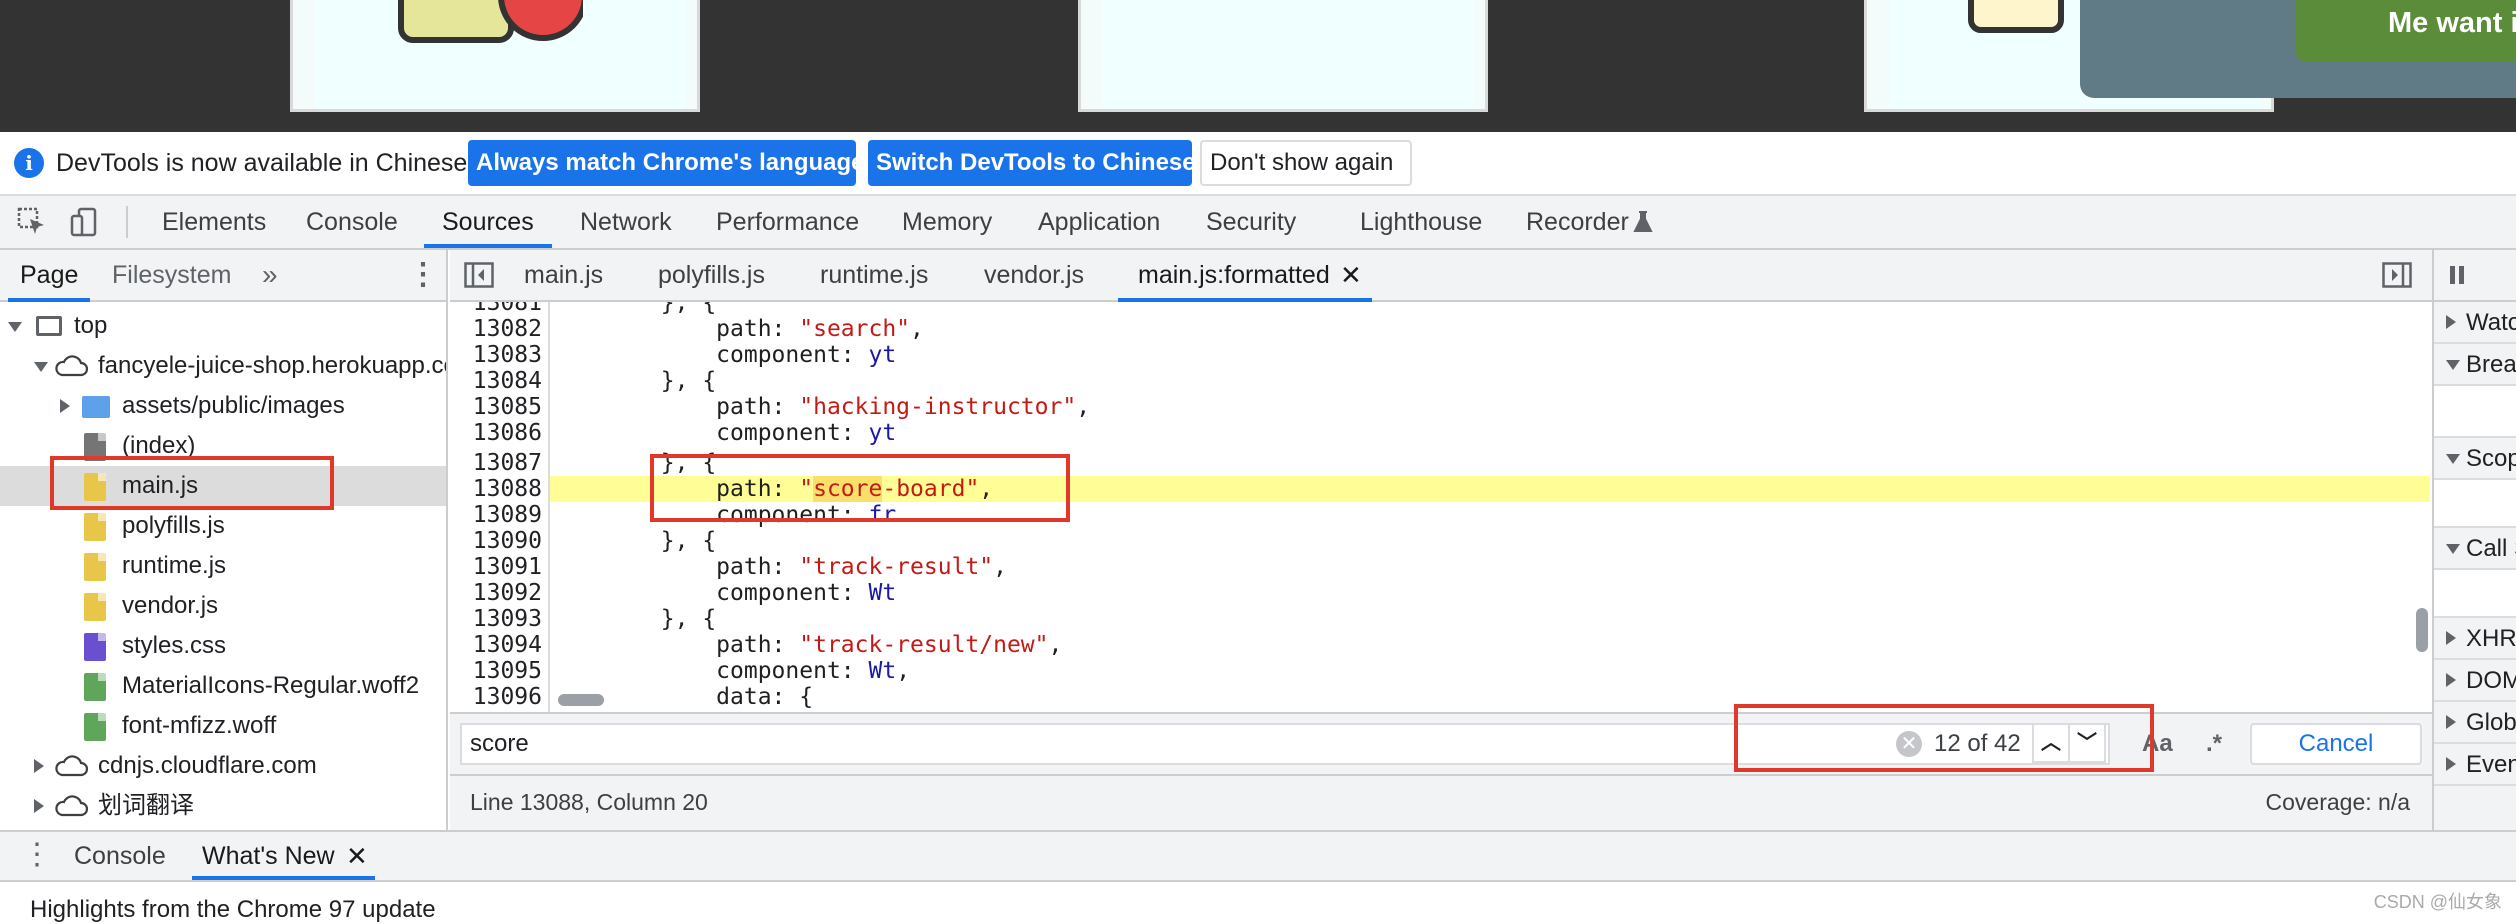  Describe the element at coordinates (2336, 744) in the screenshot. I see `cancel-search-button: Cancel` at that location.